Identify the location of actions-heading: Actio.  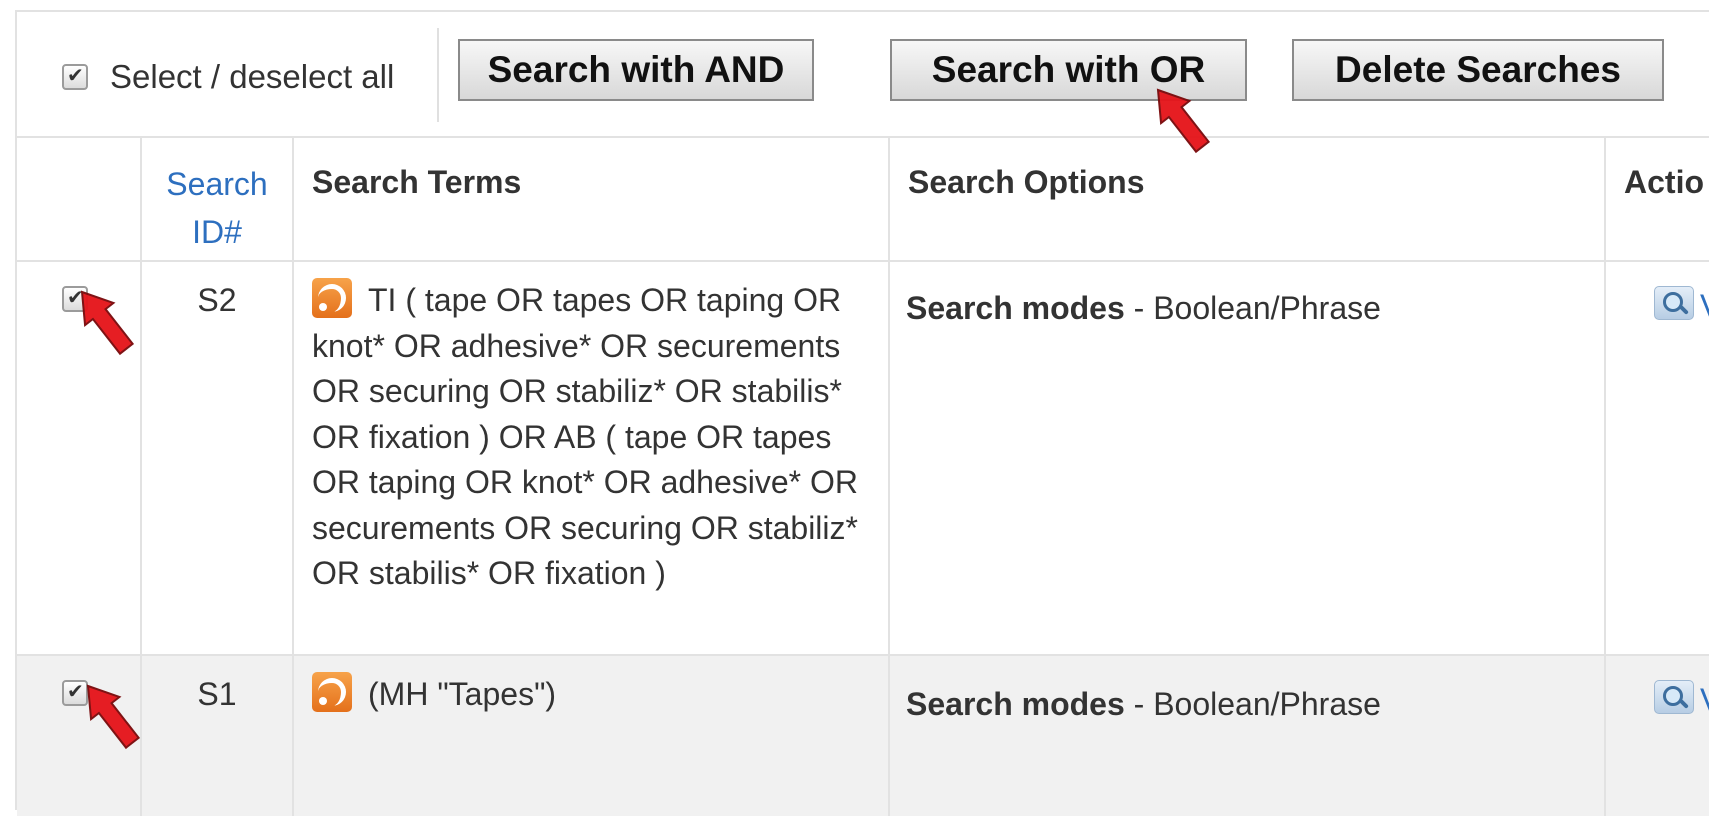
(1664, 182).